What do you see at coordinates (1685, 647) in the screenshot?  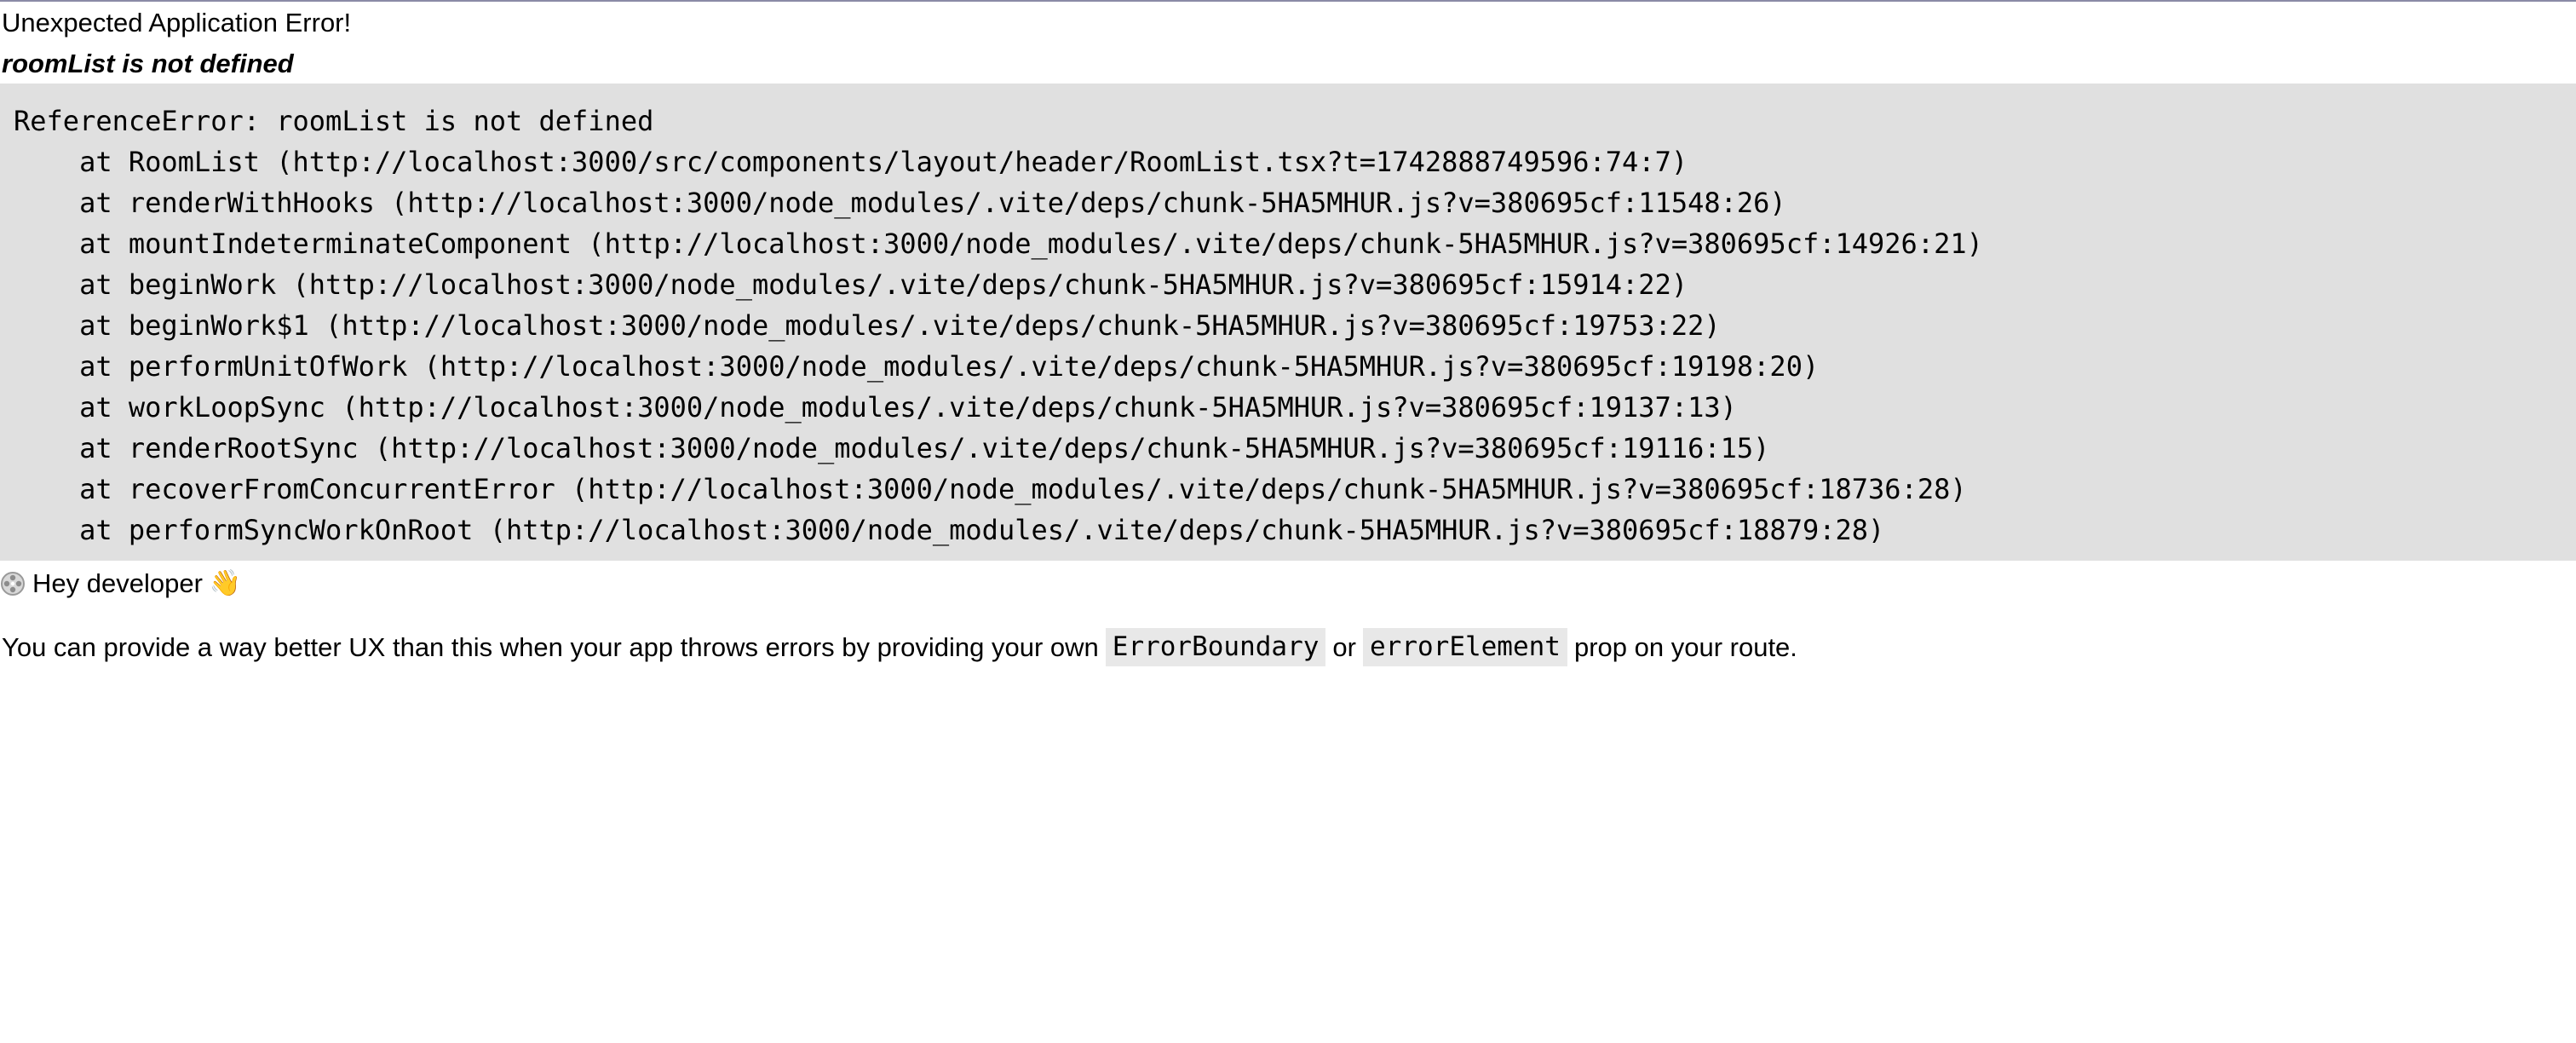 I see `hint-text-after: prop on your route.` at bounding box center [1685, 647].